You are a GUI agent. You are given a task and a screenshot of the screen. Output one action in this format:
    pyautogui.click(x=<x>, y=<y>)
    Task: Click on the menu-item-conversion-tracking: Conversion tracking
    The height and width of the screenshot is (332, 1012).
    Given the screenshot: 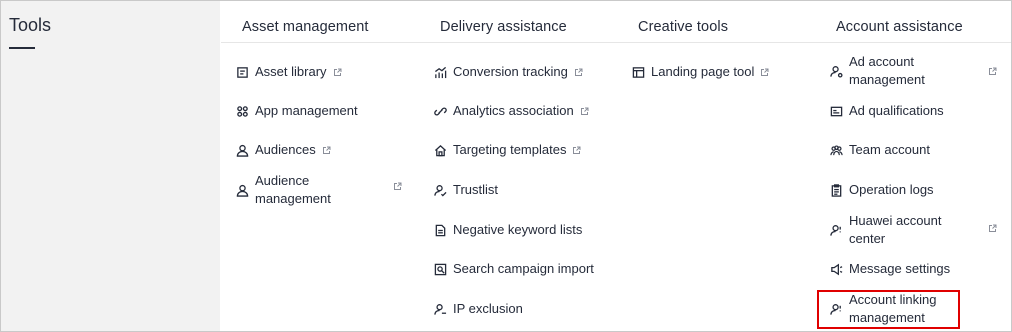 What is the action you would take?
    pyautogui.click(x=508, y=72)
    